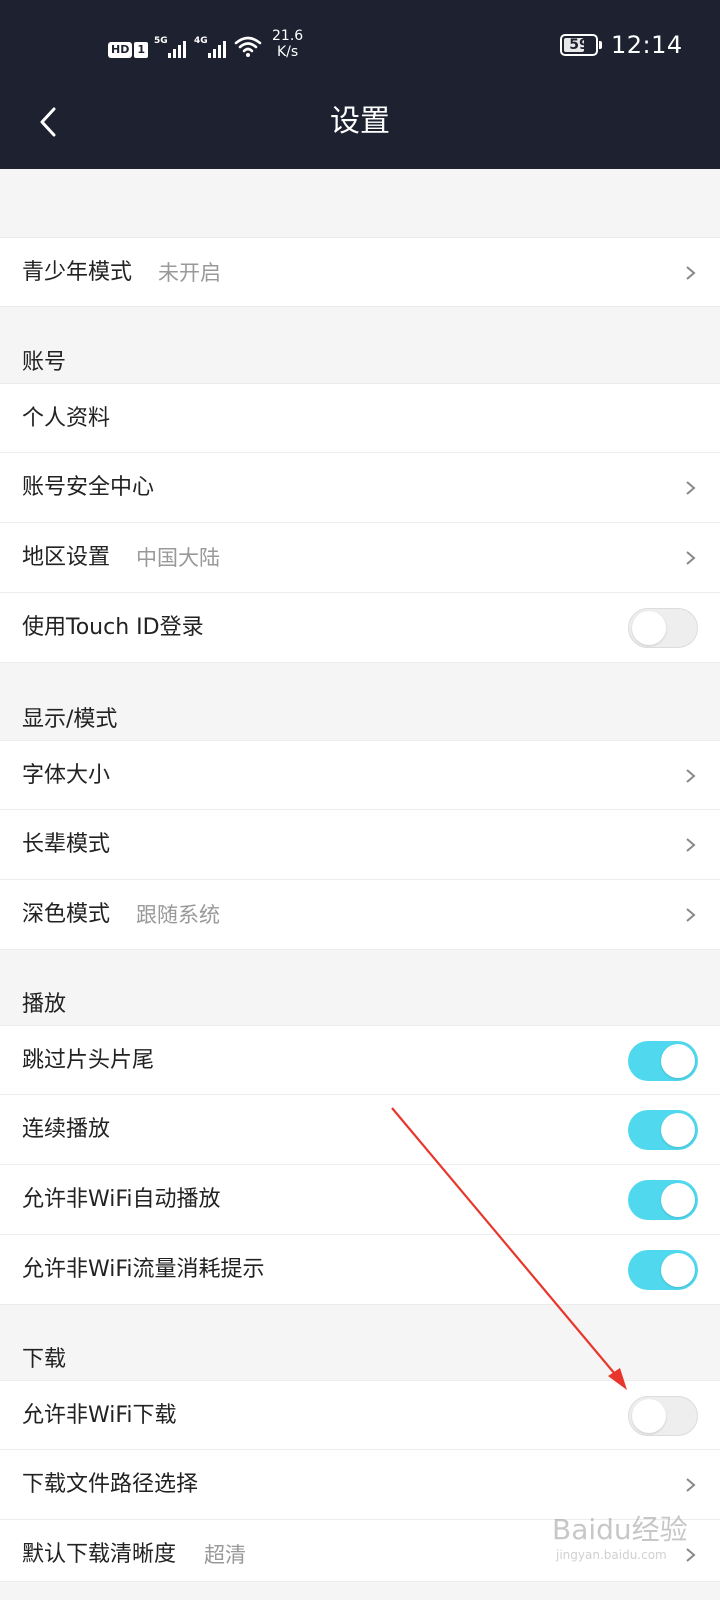 Image resolution: width=720 pixels, height=1600 pixels. What do you see at coordinates (44, 1359) in the screenshot?
I see `section-download: 下载` at bounding box center [44, 1359].